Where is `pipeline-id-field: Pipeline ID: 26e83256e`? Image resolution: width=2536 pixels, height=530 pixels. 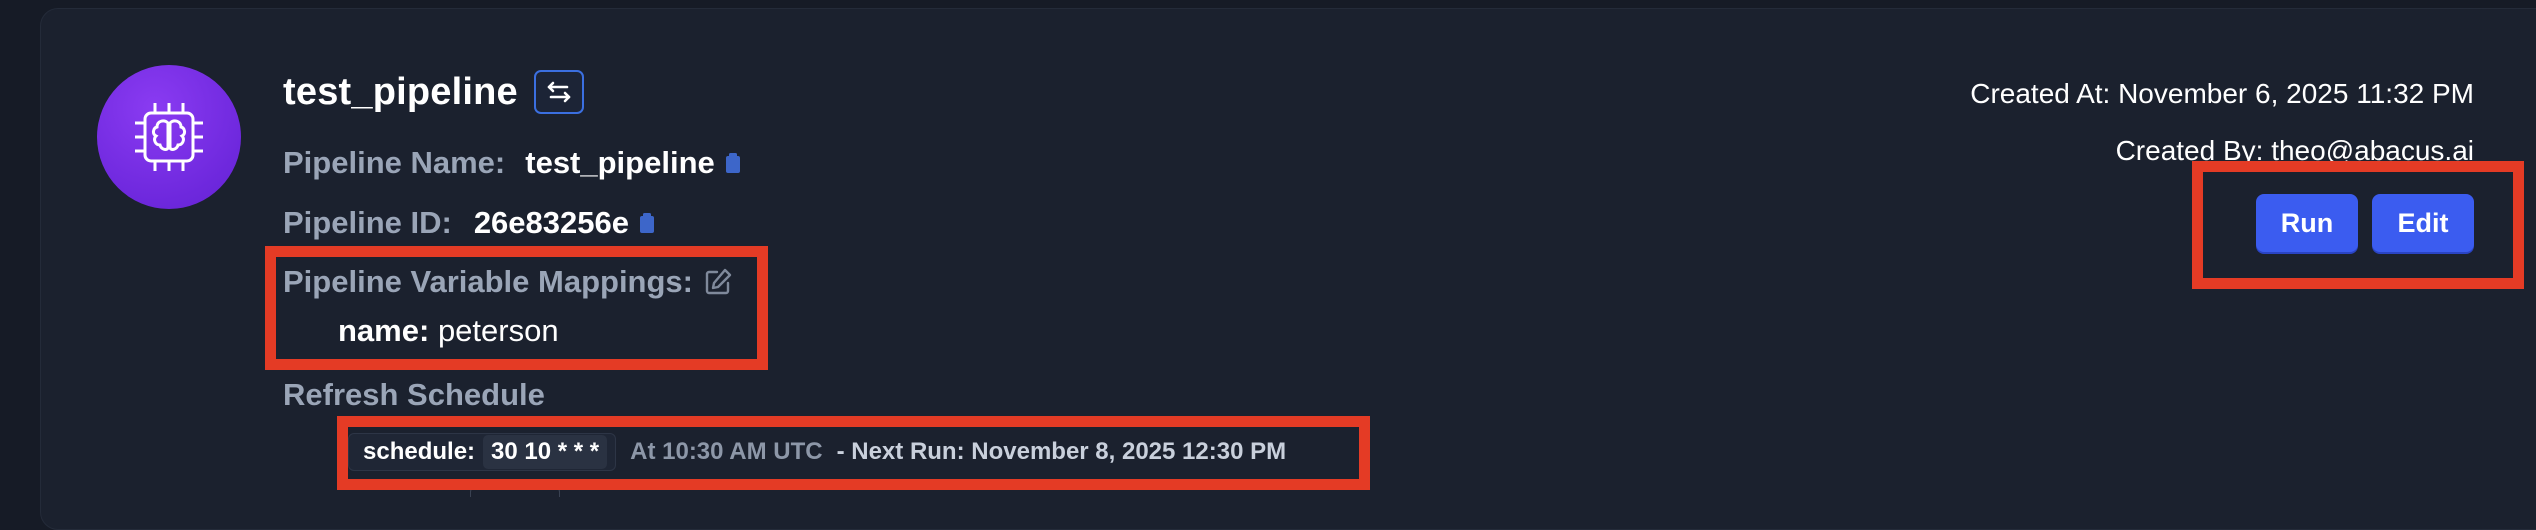
pipeline-id-field: Pipeline ID: 26e83256e is located at coordinates (469, 223).